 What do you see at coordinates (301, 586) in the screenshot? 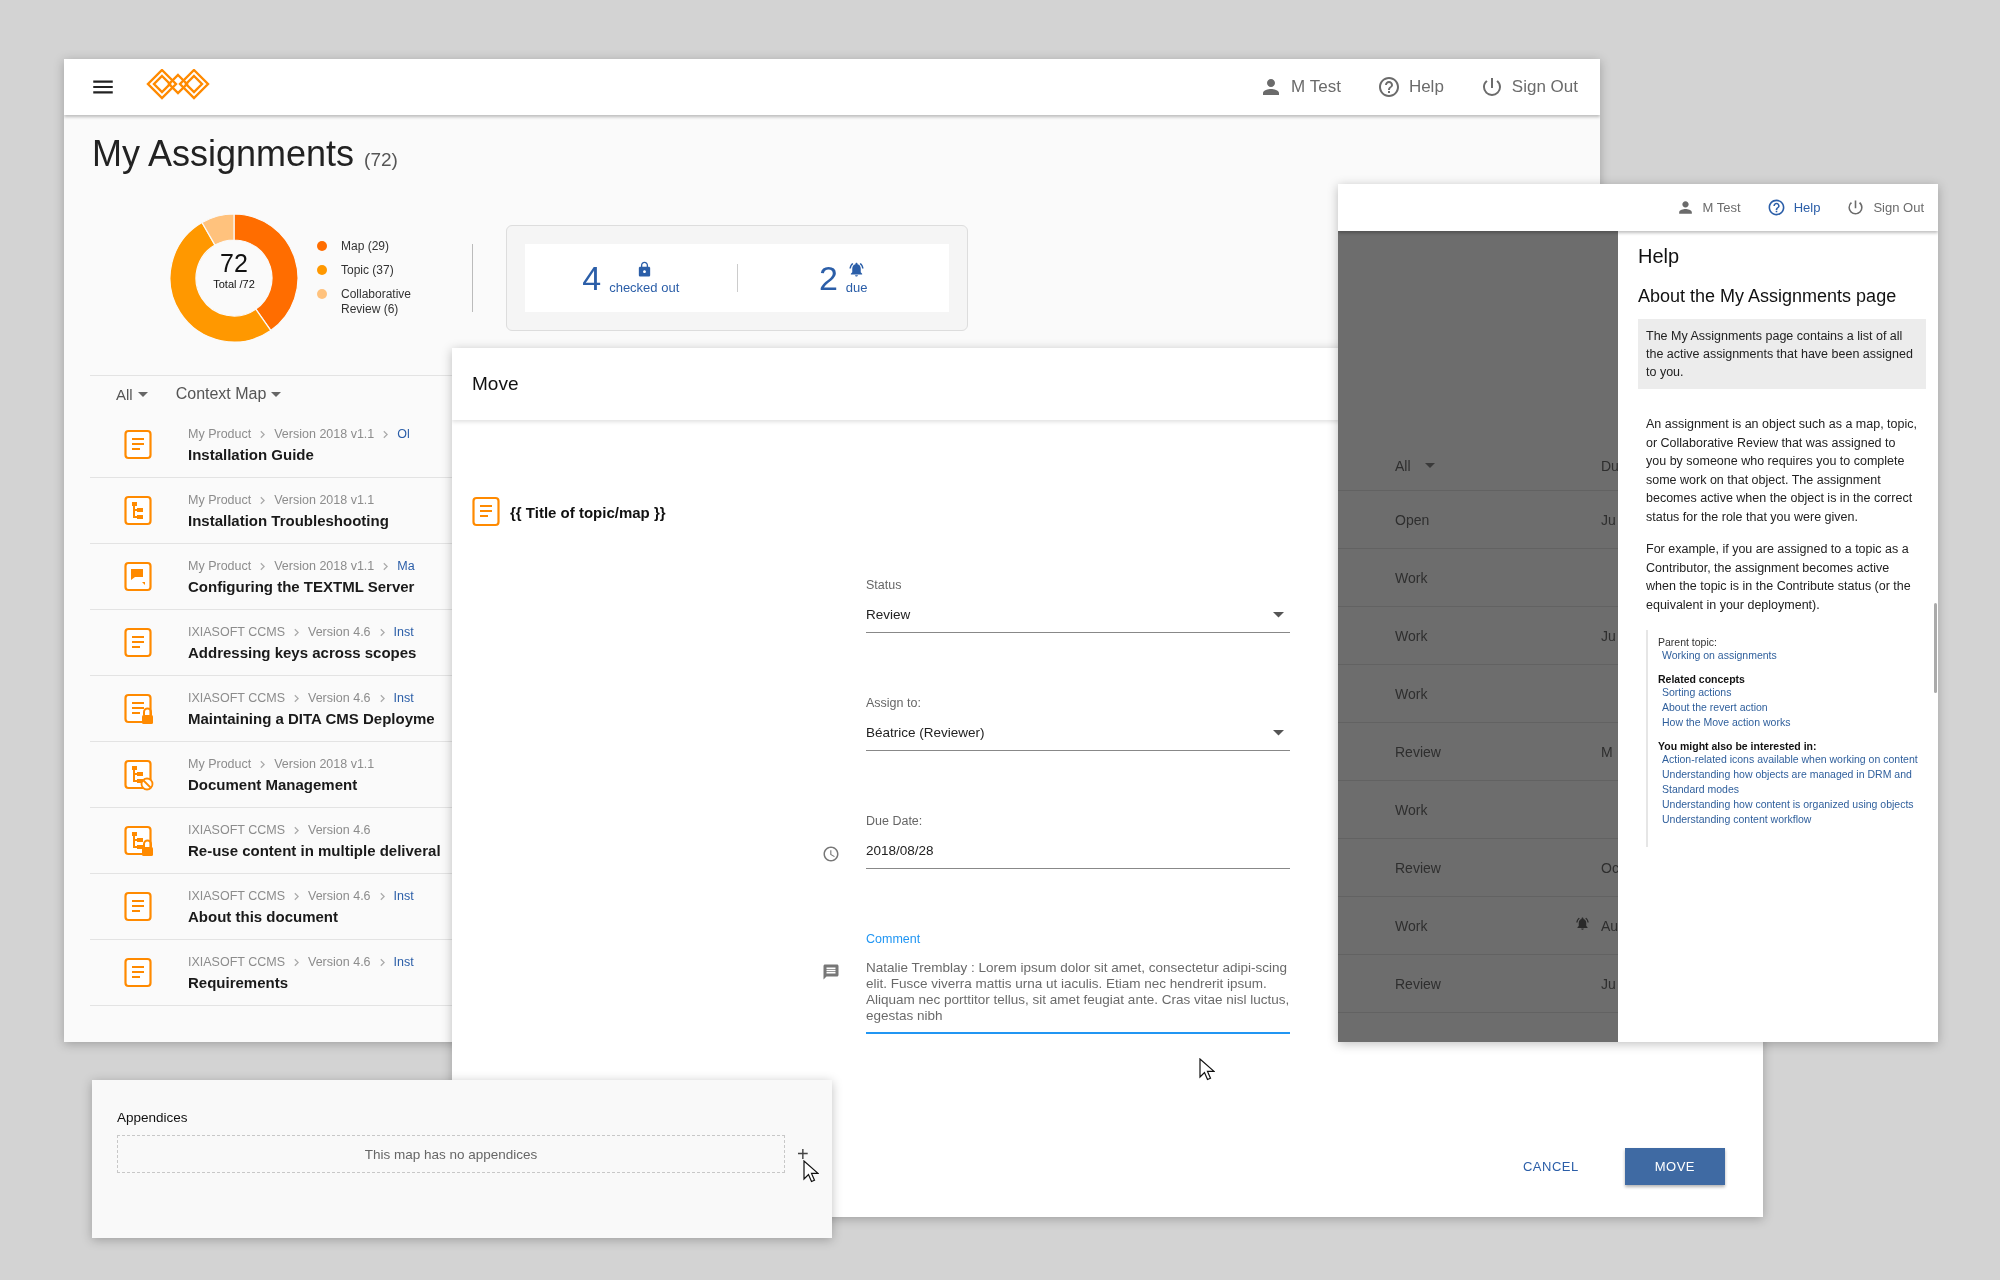
I see `assignment-title: Configuring the TEXTML Server` at bounding box center [301, 586].